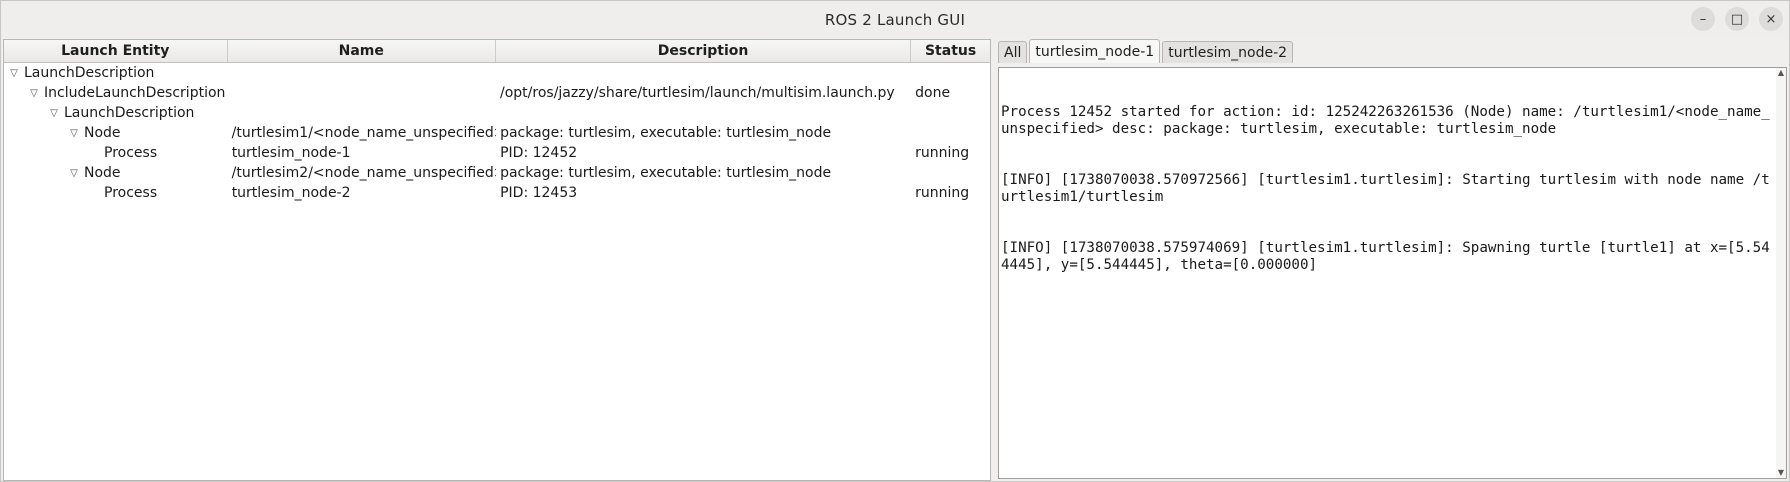  Describe the element at coordinates (1781, 73) in the screenshot. I see `scroll-up-icon: ▲` at that location.